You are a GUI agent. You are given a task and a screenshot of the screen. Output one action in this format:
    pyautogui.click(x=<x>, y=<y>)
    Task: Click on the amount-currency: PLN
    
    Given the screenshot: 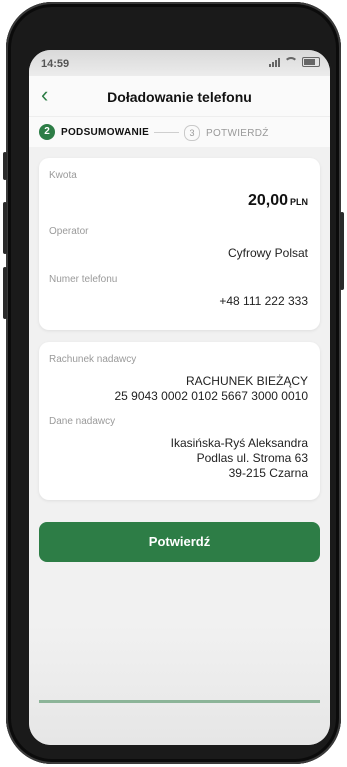 What is the action you would take?
    pyautogui.click(x=299, y=202)
    